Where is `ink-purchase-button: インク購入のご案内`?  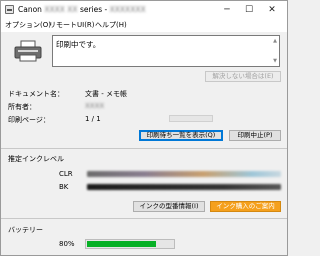 ink-purchase-button: インク購入のご案内 is located at coordinates (245, 206).